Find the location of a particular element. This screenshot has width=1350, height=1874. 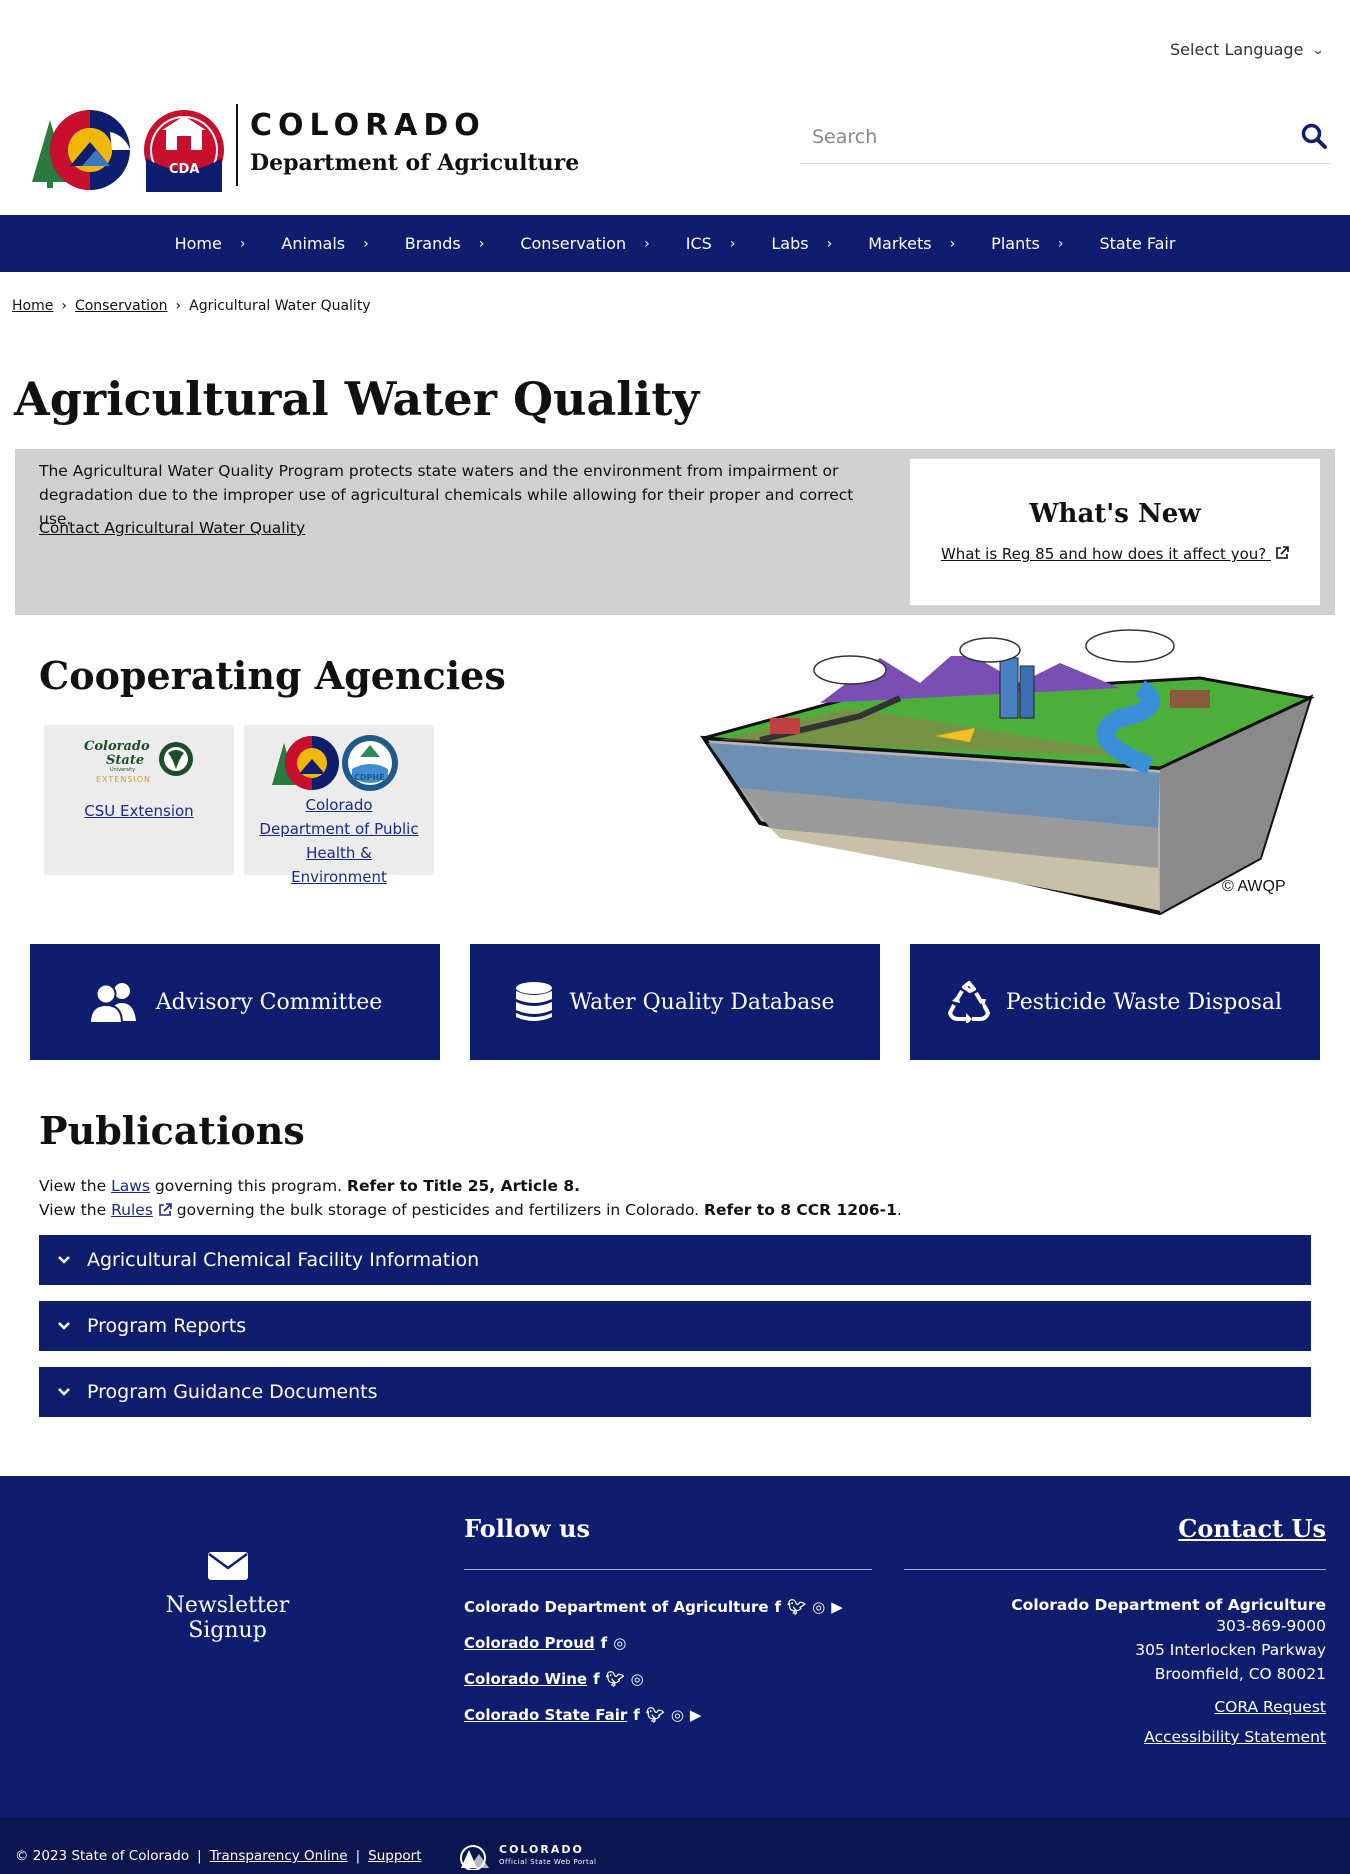

water-quality-database-label: Water Quality Database is located at coordinates (702, 1002).